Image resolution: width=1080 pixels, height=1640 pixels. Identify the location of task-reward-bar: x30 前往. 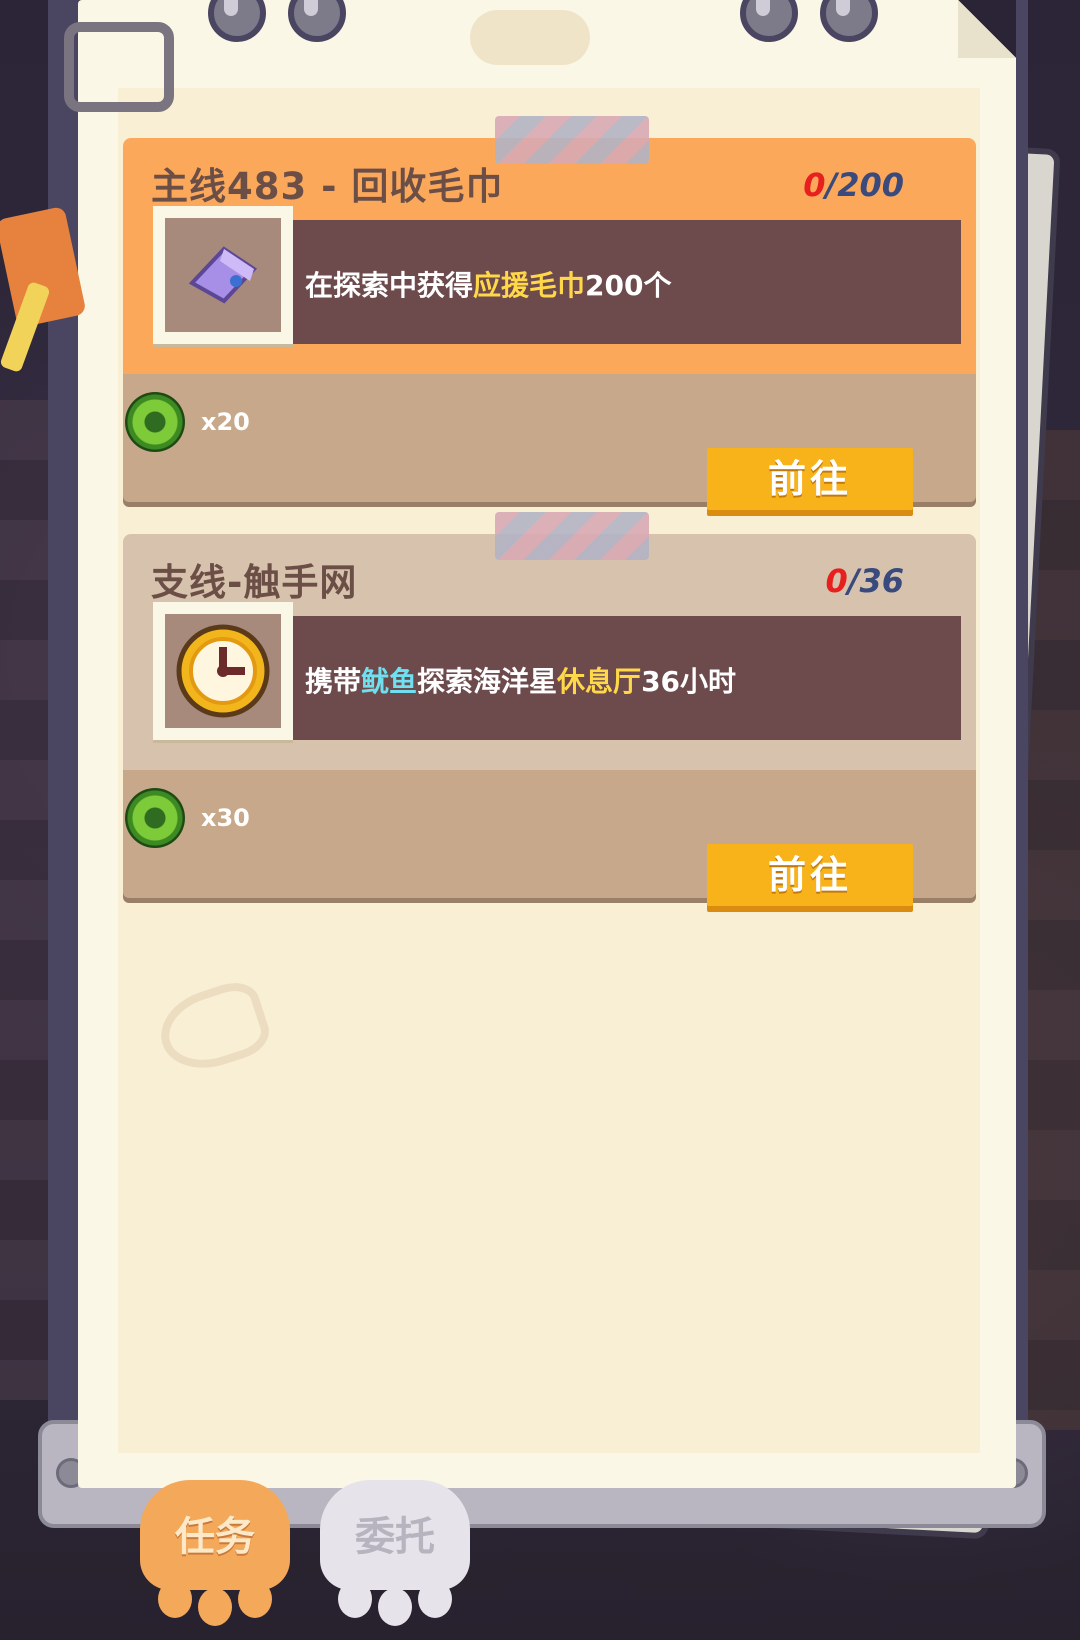
(549, 838).